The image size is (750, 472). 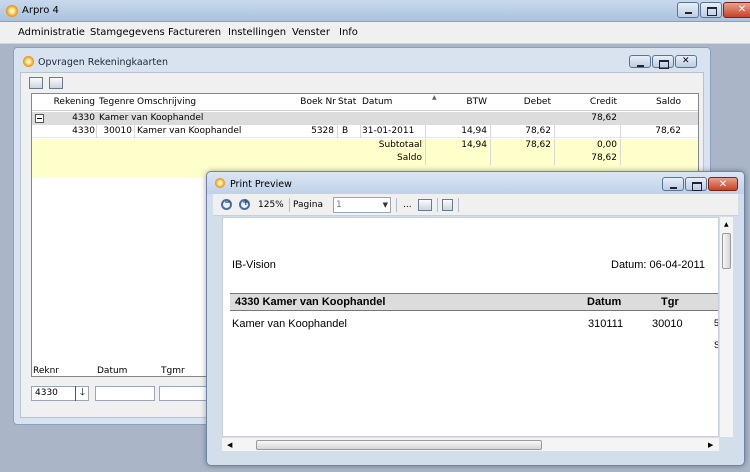 I want to click on group-rekening: 4330, so click(x=83, y=118).